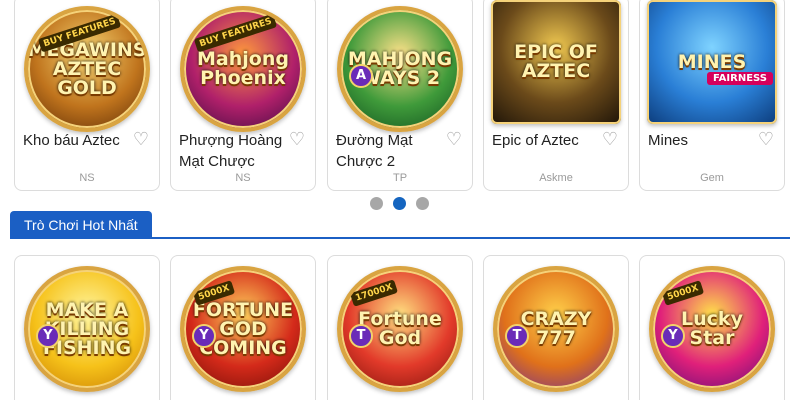  What do you see at coordinates (235, 151) in the screenshot?
I see `game-name: Phượng Hoàng Mạt Chược` at bounding box center [235, 151].